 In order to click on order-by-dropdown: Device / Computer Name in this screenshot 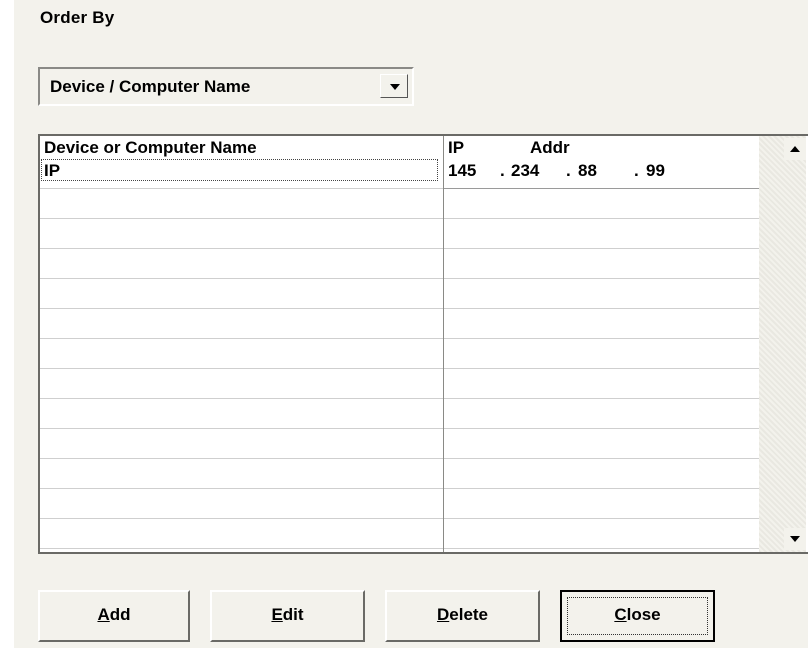, I will do `click(226, 86)`.